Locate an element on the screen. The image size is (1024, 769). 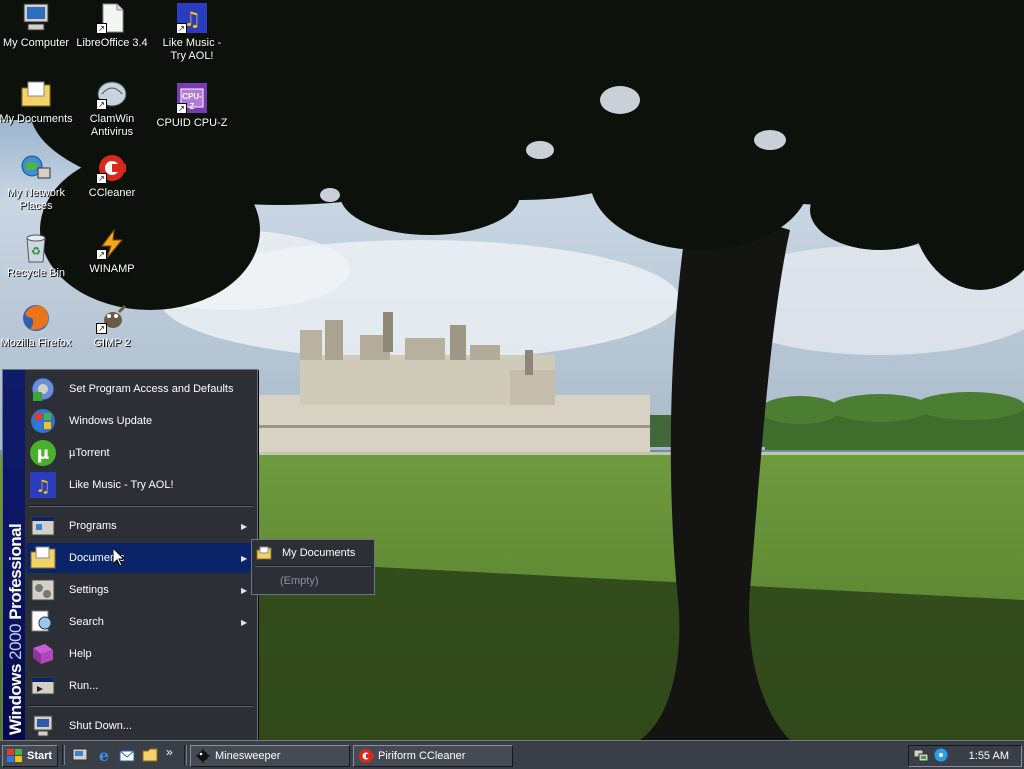
utorrent-icon: µ is located at coordinates (43, 453).